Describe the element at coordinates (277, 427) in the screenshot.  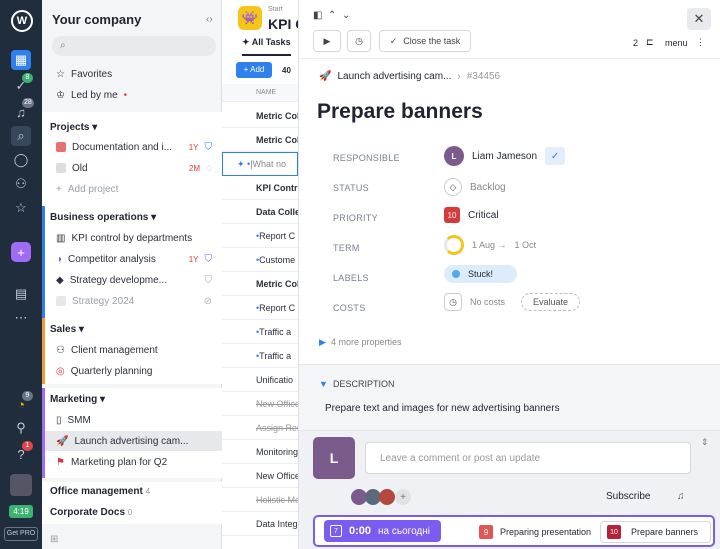
I see `row-label: Assign Res` at that location.